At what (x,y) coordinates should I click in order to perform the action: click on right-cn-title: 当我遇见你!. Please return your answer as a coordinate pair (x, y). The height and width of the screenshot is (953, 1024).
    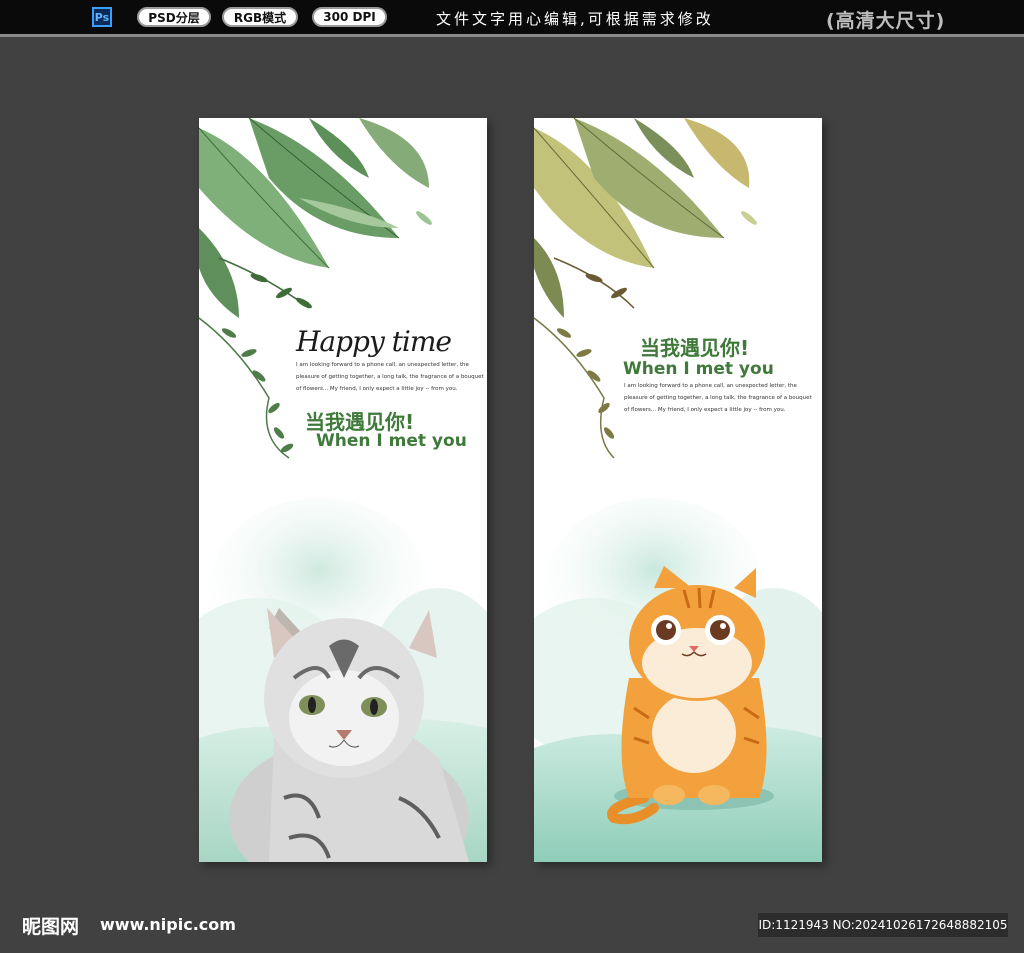
    Looking at the image, I should click on (695, 348).